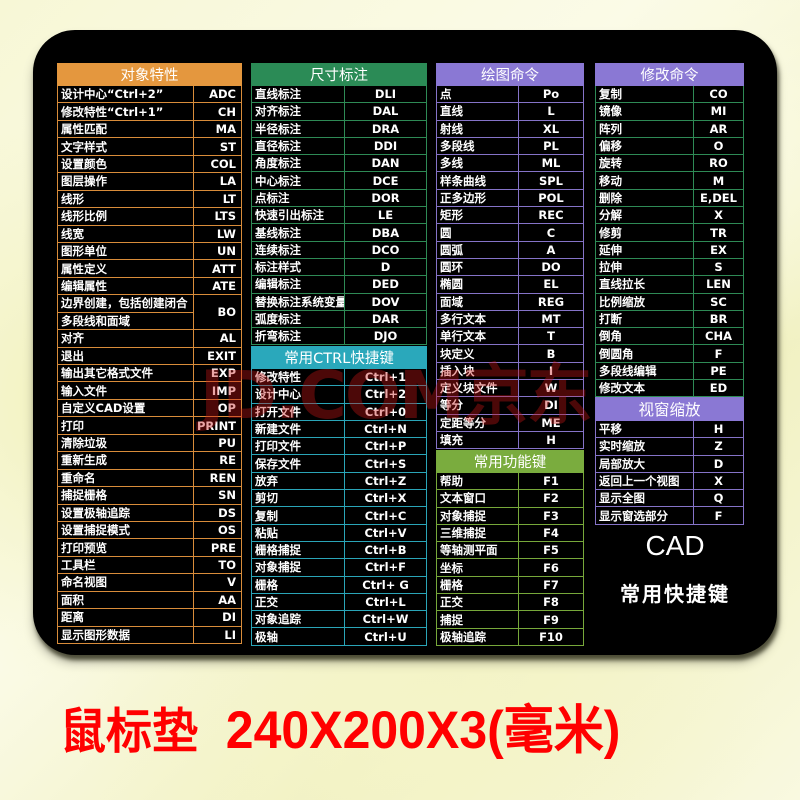 Image resolution: width=800 pixels, height=800 pixels. What do you see at coordinates (669, 371) in the screenshot?
I see `table-row: 多段线编辑 PE` at bounding box center [669, 371].